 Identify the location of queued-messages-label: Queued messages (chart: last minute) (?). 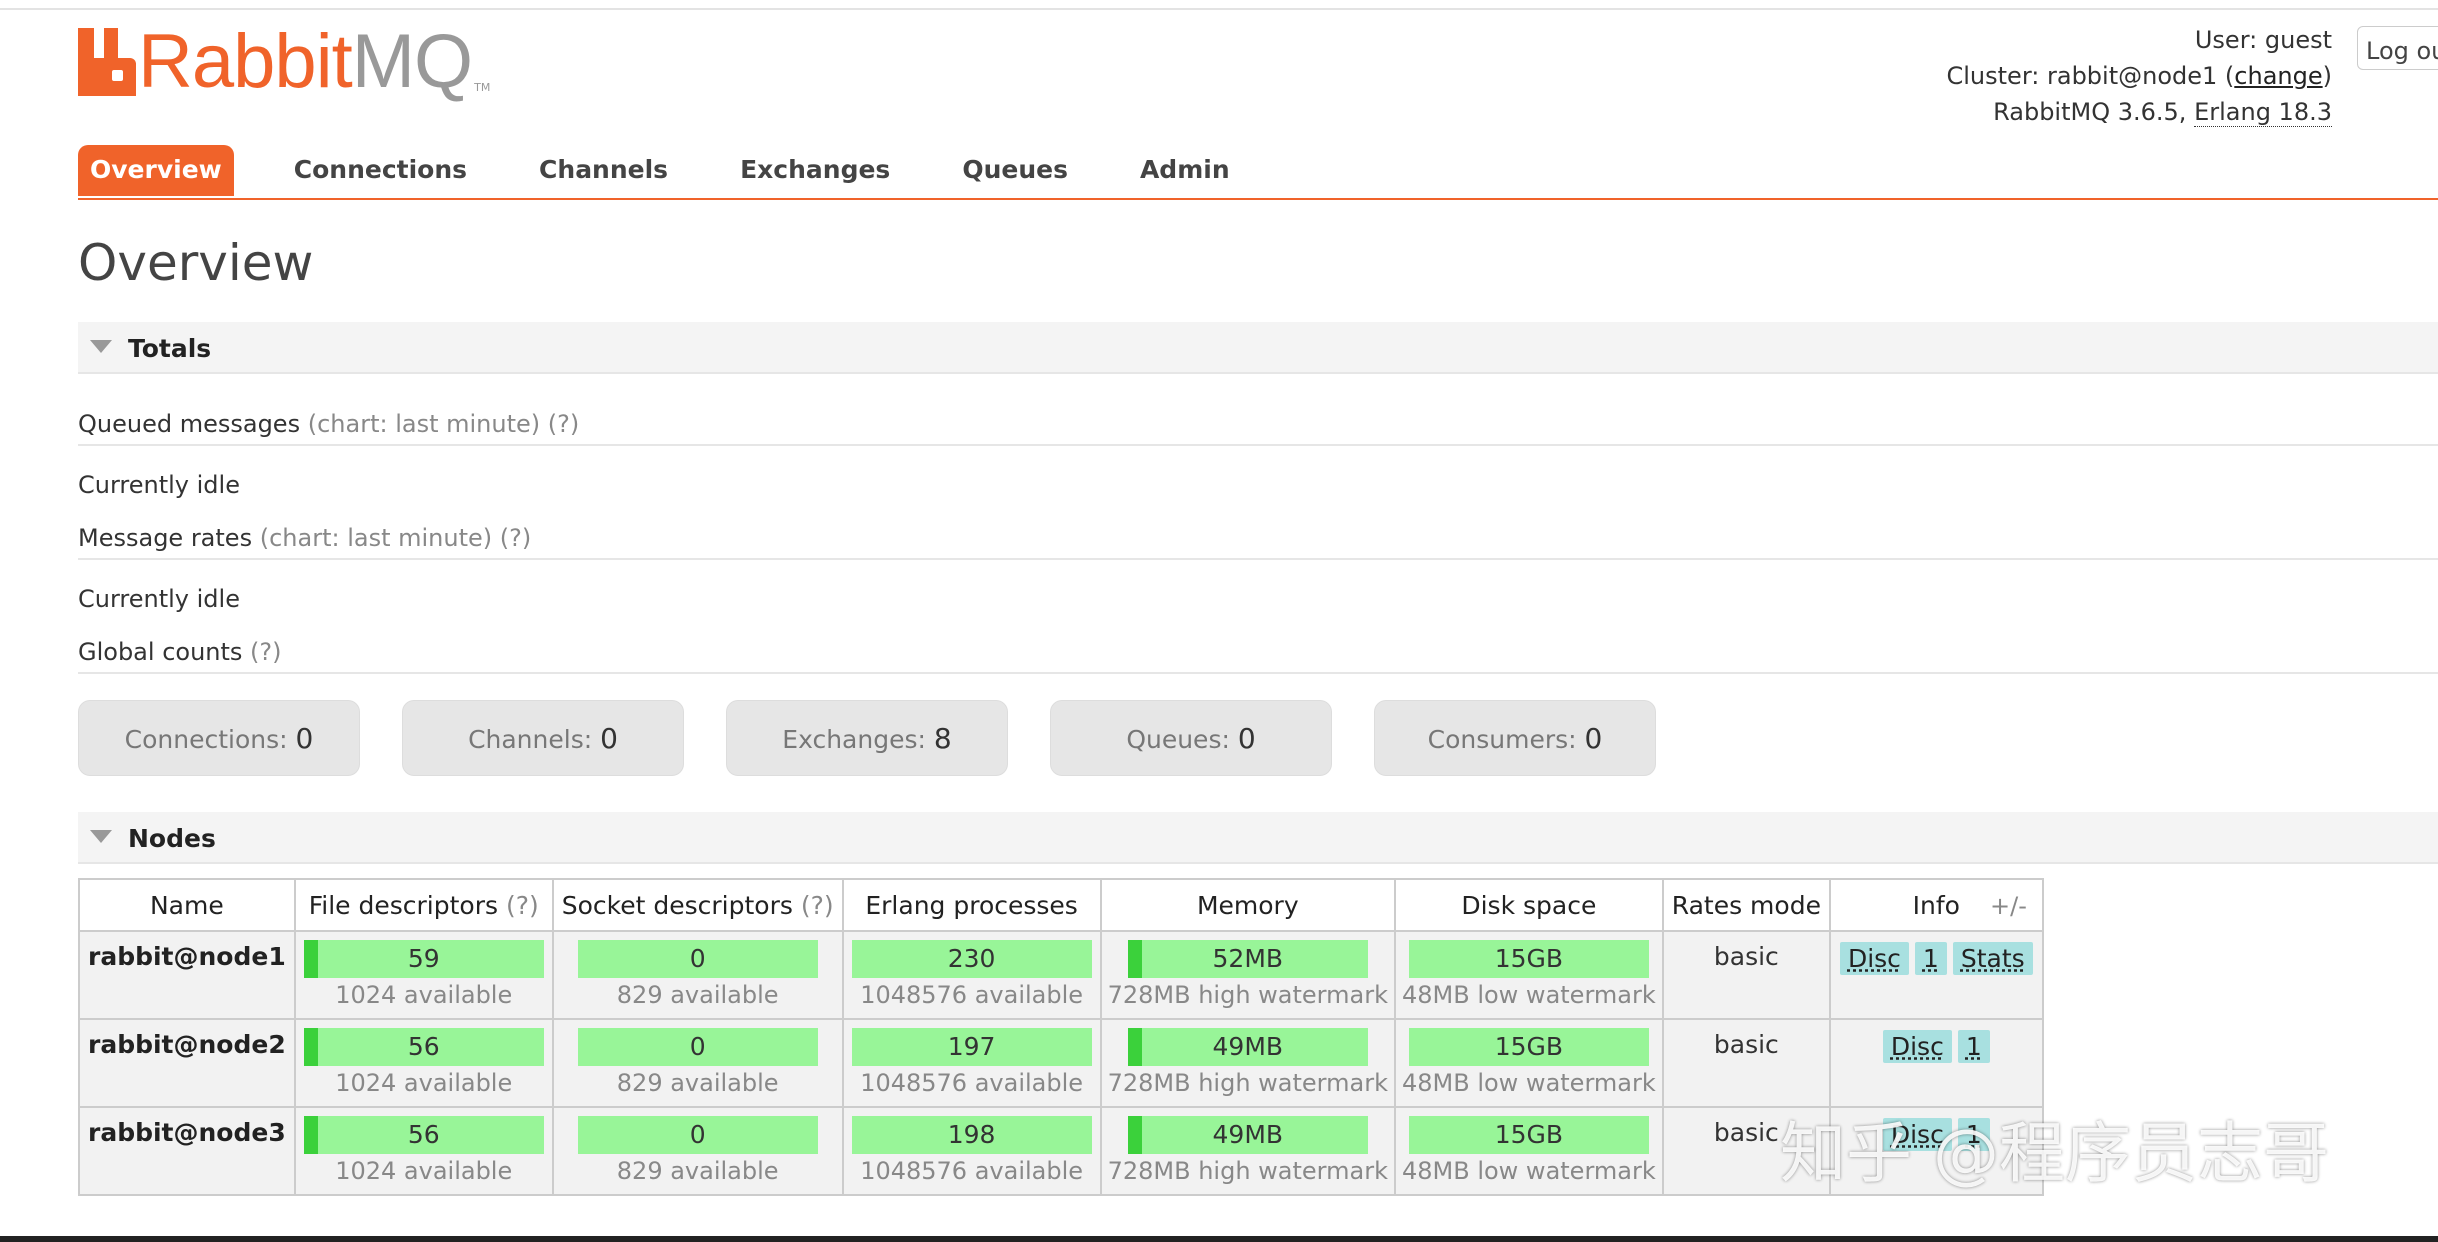
(329, 424).